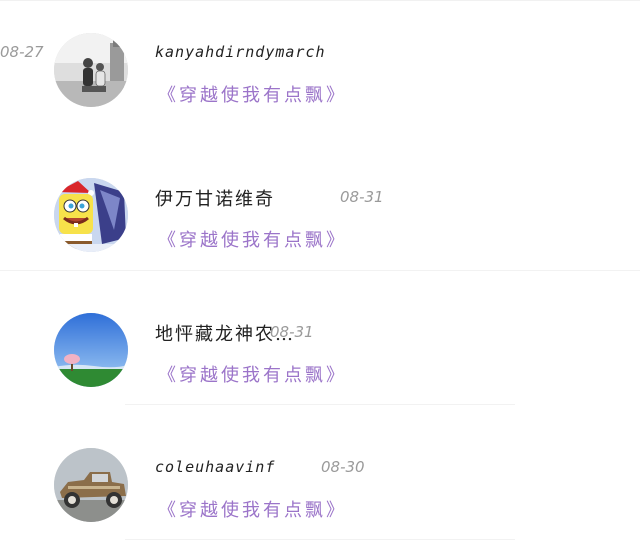 The width and height of the screenshot is (640, 543). Describe the element at coordinates (91, 215) in the screenshot. I see `spongebob-avatar-icon` at that location.